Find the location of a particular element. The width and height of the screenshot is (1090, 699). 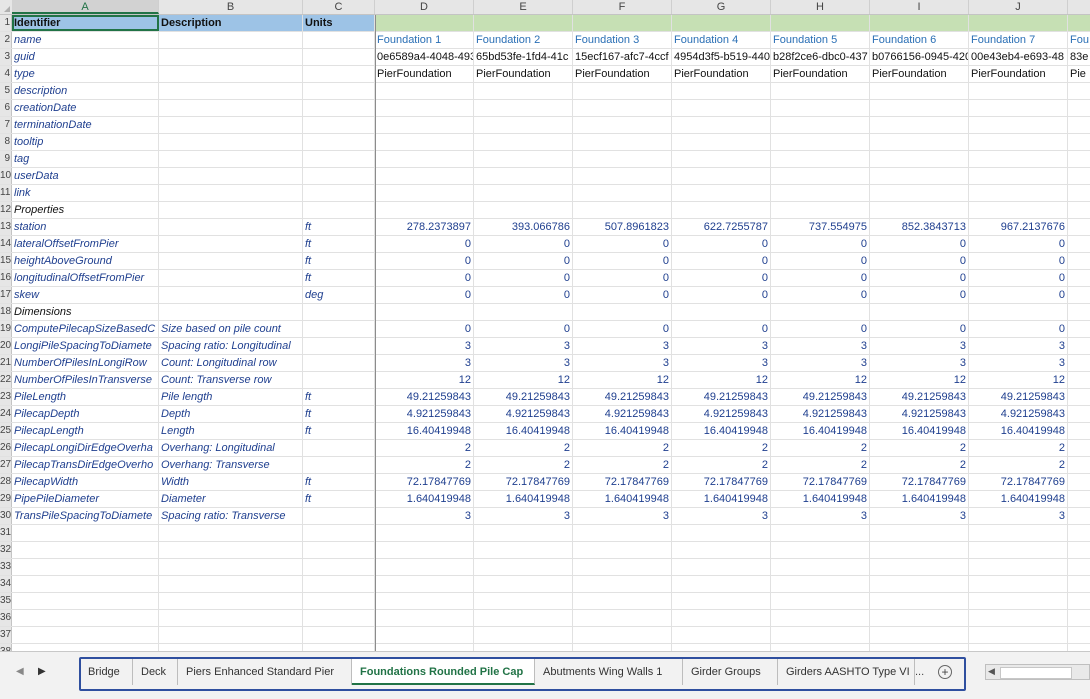

row-header: 34 is located at coordinates (6, 584).